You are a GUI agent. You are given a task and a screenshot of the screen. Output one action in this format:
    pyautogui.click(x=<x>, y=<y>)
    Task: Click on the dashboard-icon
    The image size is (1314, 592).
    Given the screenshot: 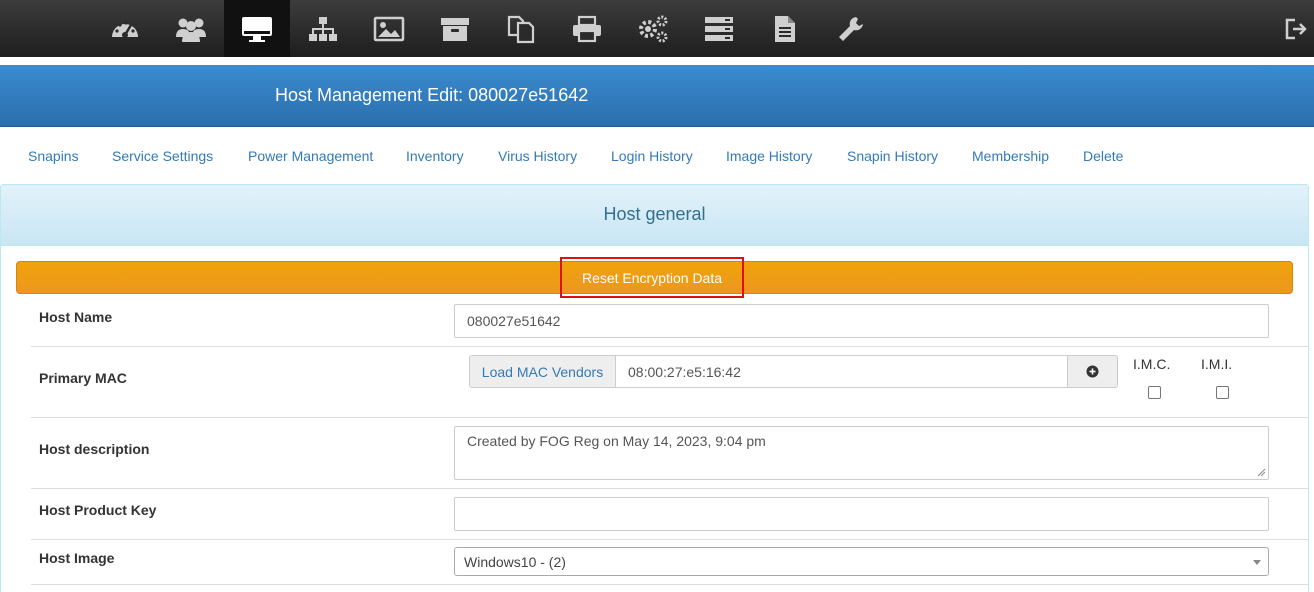 What is the action you would take?
    pyautogui.click(x=125, y=28)
    